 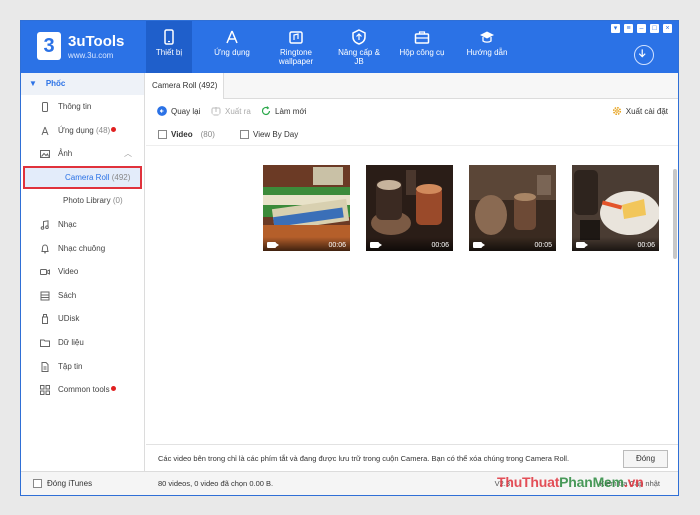 I want to click on close-button: ×, so click(x=667, y=28).